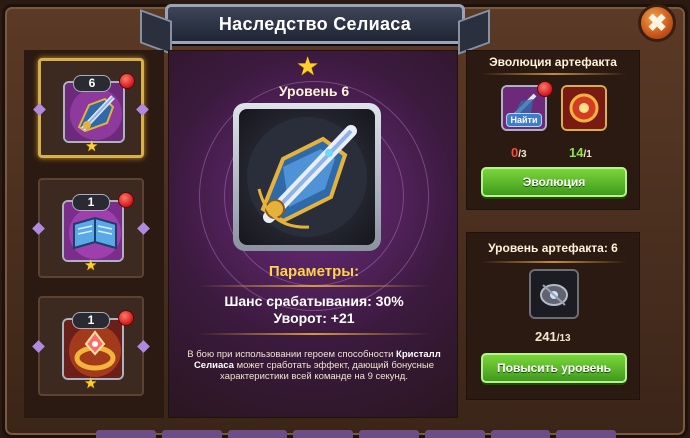 The image size is (690, 438). Describe the element at coordinates (92, 83) in the screenshot. I see `artifact-level-tag: 6` at that location.